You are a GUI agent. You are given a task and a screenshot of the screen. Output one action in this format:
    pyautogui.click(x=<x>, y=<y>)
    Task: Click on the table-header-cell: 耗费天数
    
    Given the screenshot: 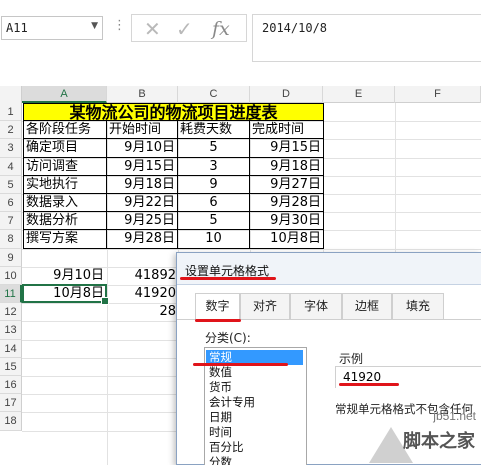 What is the action you would take?
    pyautogui.click(x=214, y=130)
    